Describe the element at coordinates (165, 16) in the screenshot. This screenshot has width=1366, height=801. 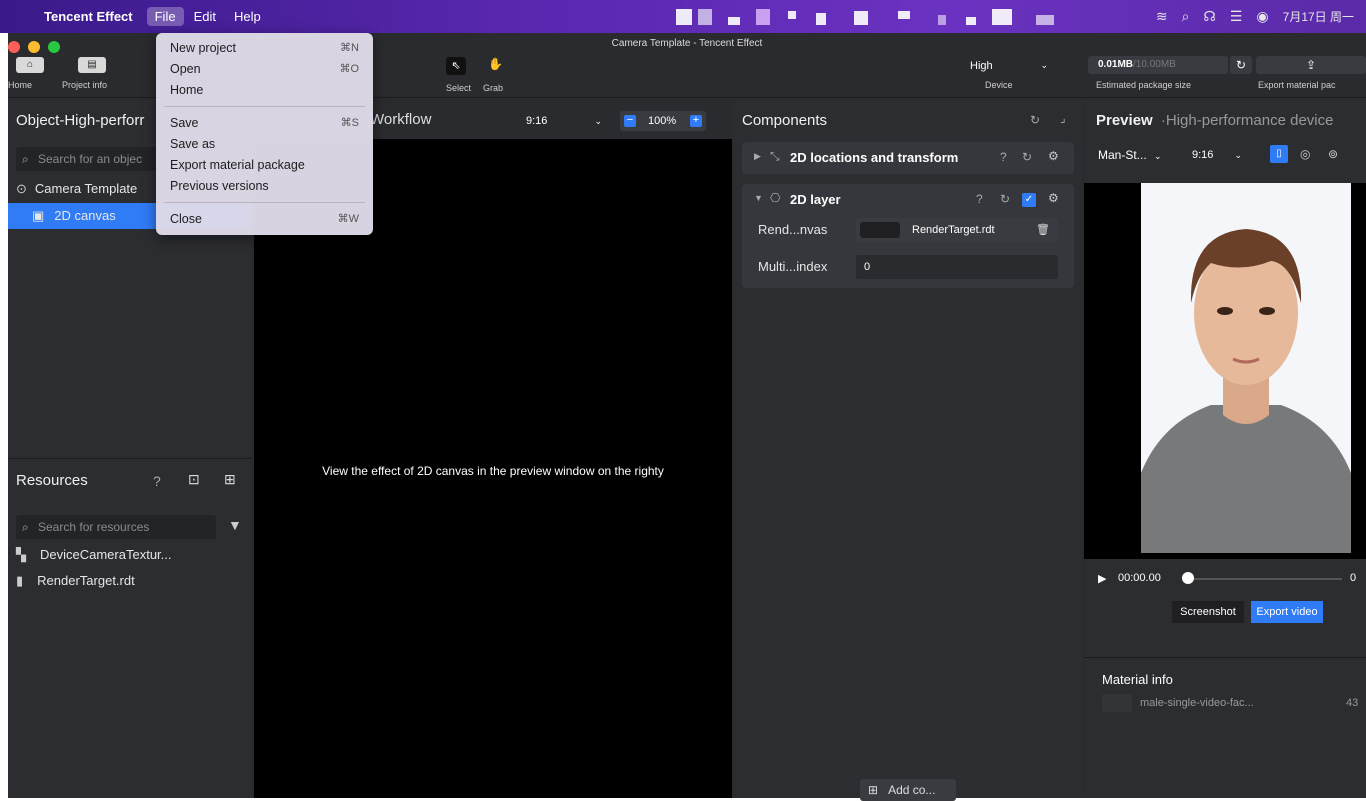
I see `menu-file: File` at that location.